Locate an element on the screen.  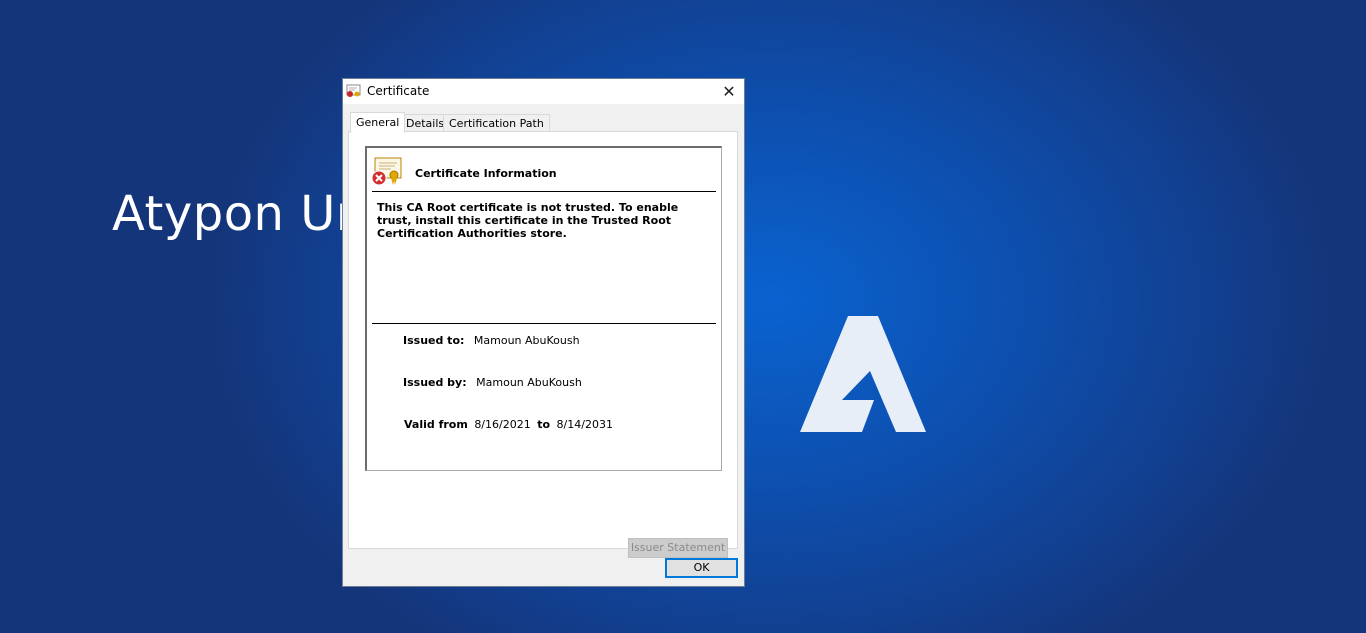
issued-by-row: Issued by: Mamoun AbuKoush is located at coordinates (492, 382).